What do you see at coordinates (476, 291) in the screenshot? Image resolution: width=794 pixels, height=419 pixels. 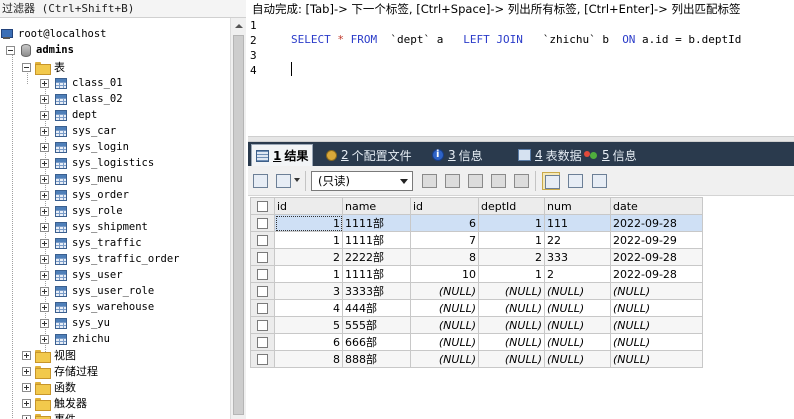 I see `table-row: 3 3333部 (NULL) (NULL) (NULL) (NULL)` at bounding box center [476, 291].